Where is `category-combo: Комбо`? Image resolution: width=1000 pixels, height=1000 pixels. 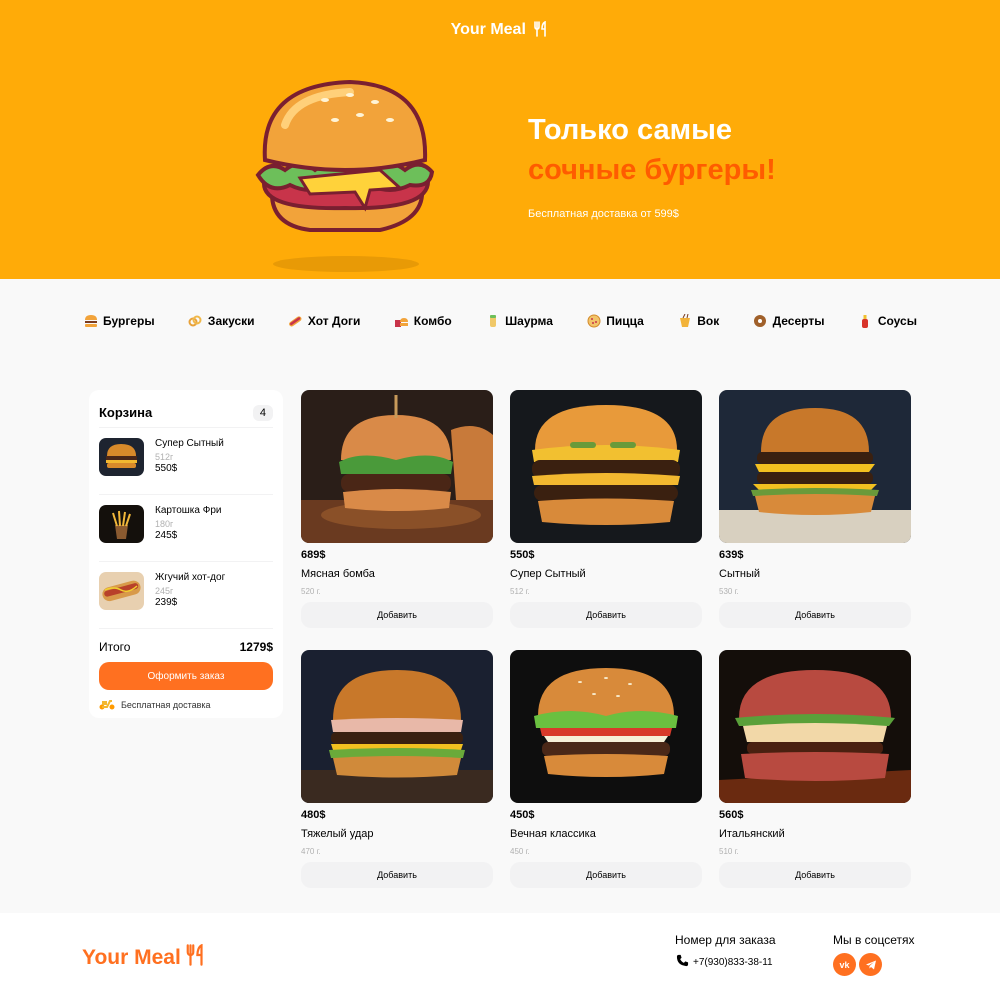
category-combo: Комбо is located at coordinates (423, 320).